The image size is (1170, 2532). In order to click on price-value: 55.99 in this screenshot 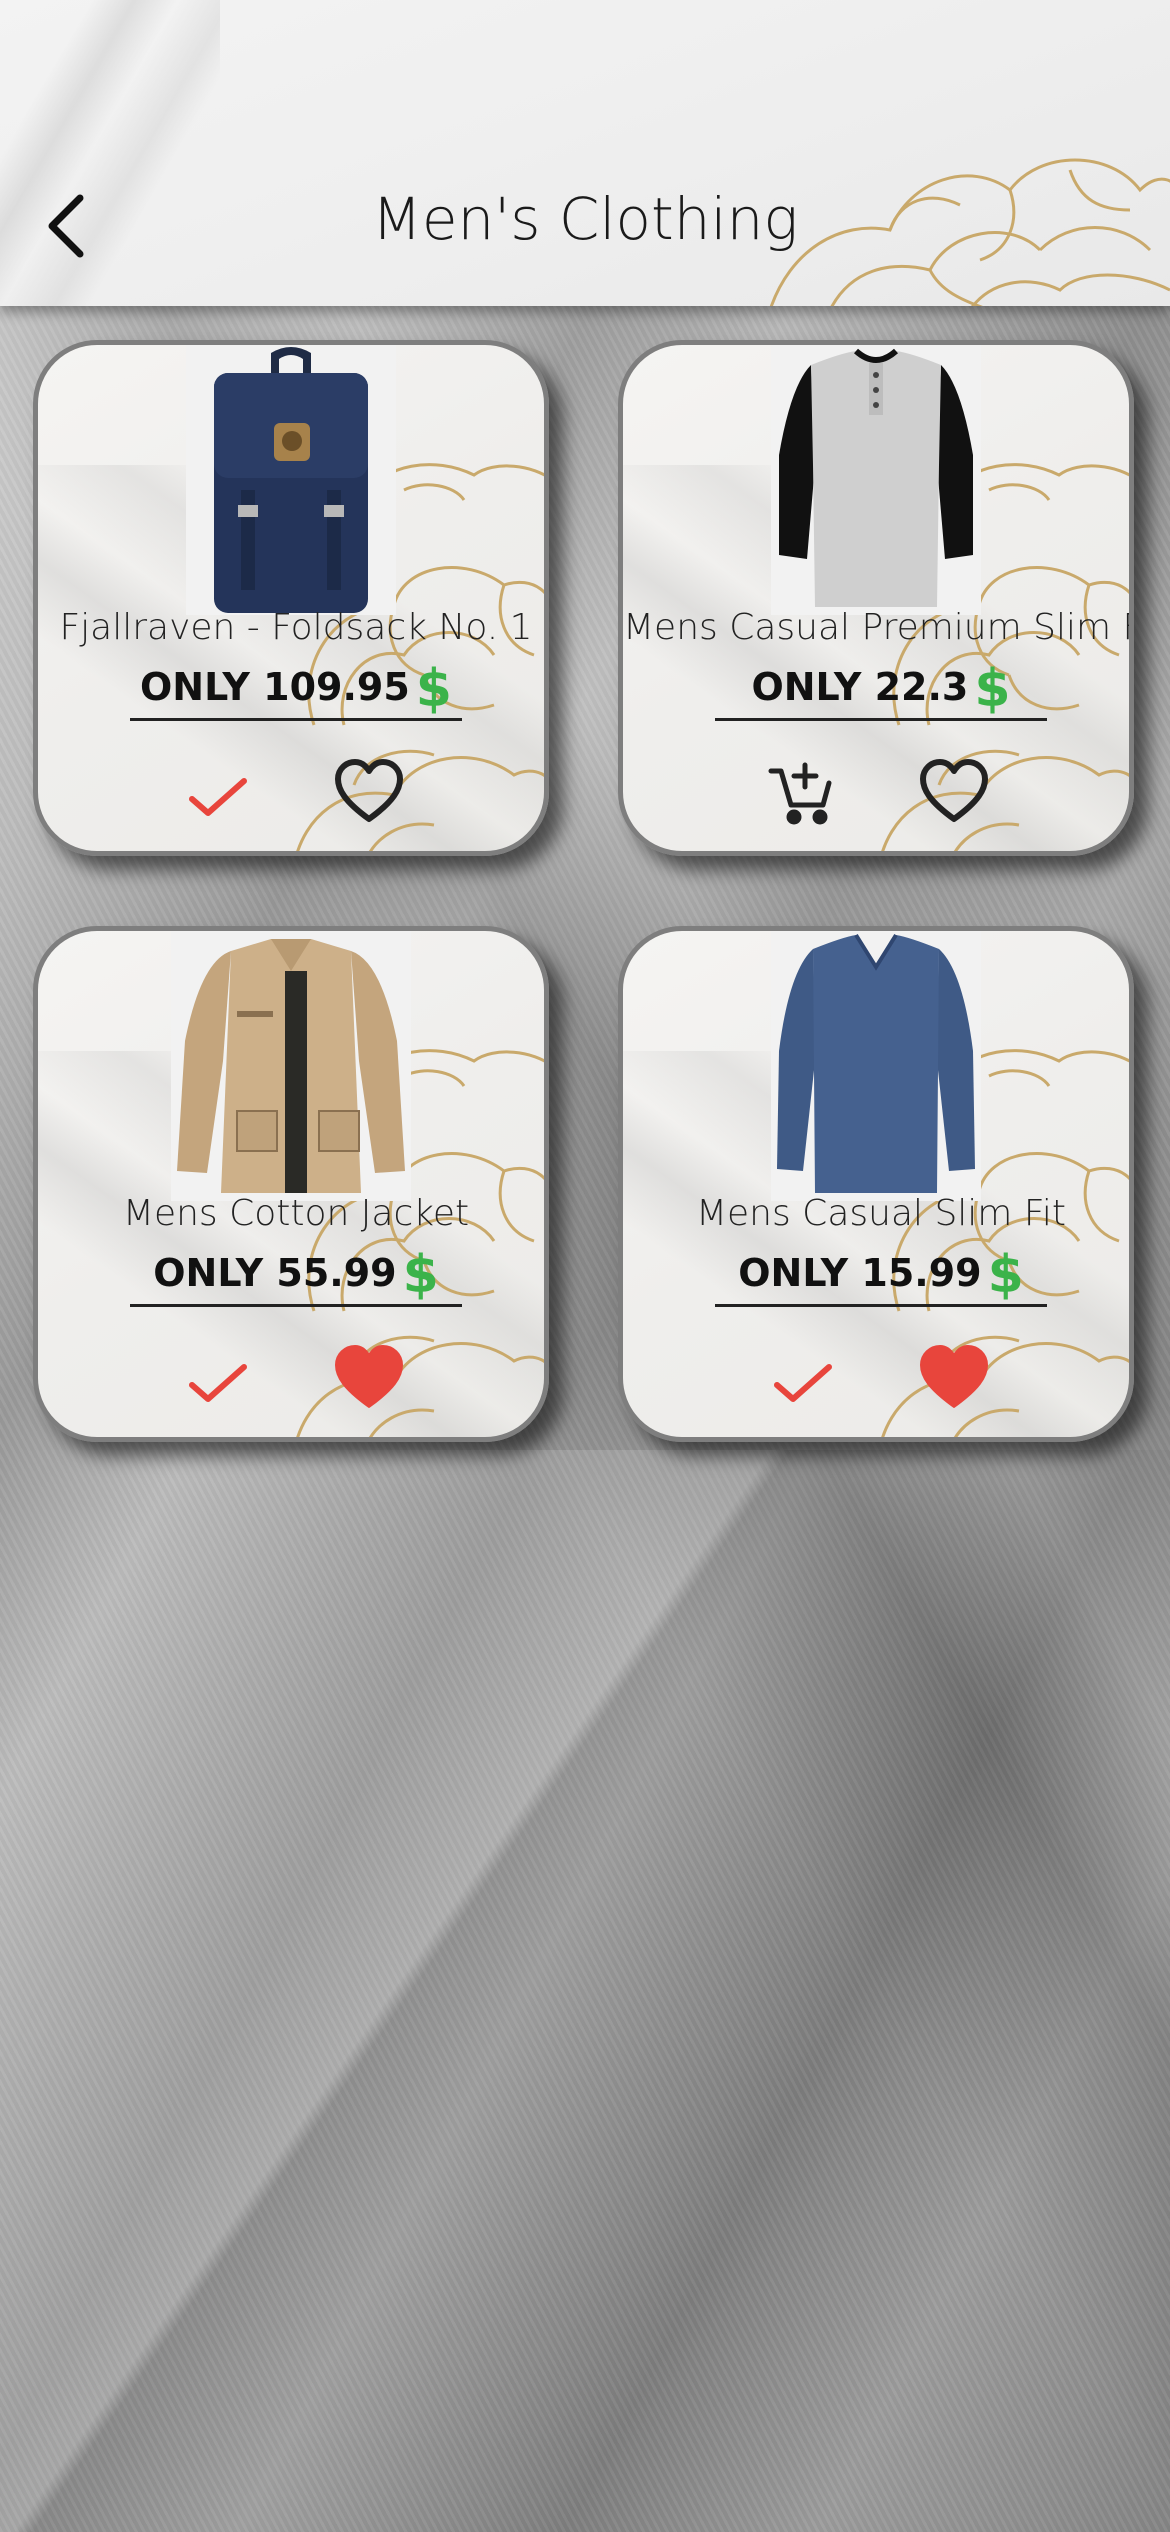, I will do `click(336, 1273)`.